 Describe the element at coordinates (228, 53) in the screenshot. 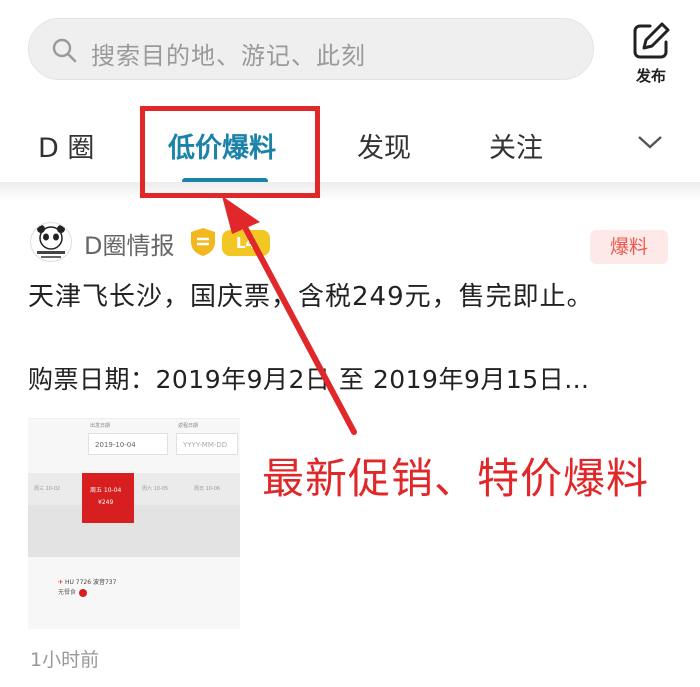

I see `search-input: 搜索目的地、游记、此刻` at that location.